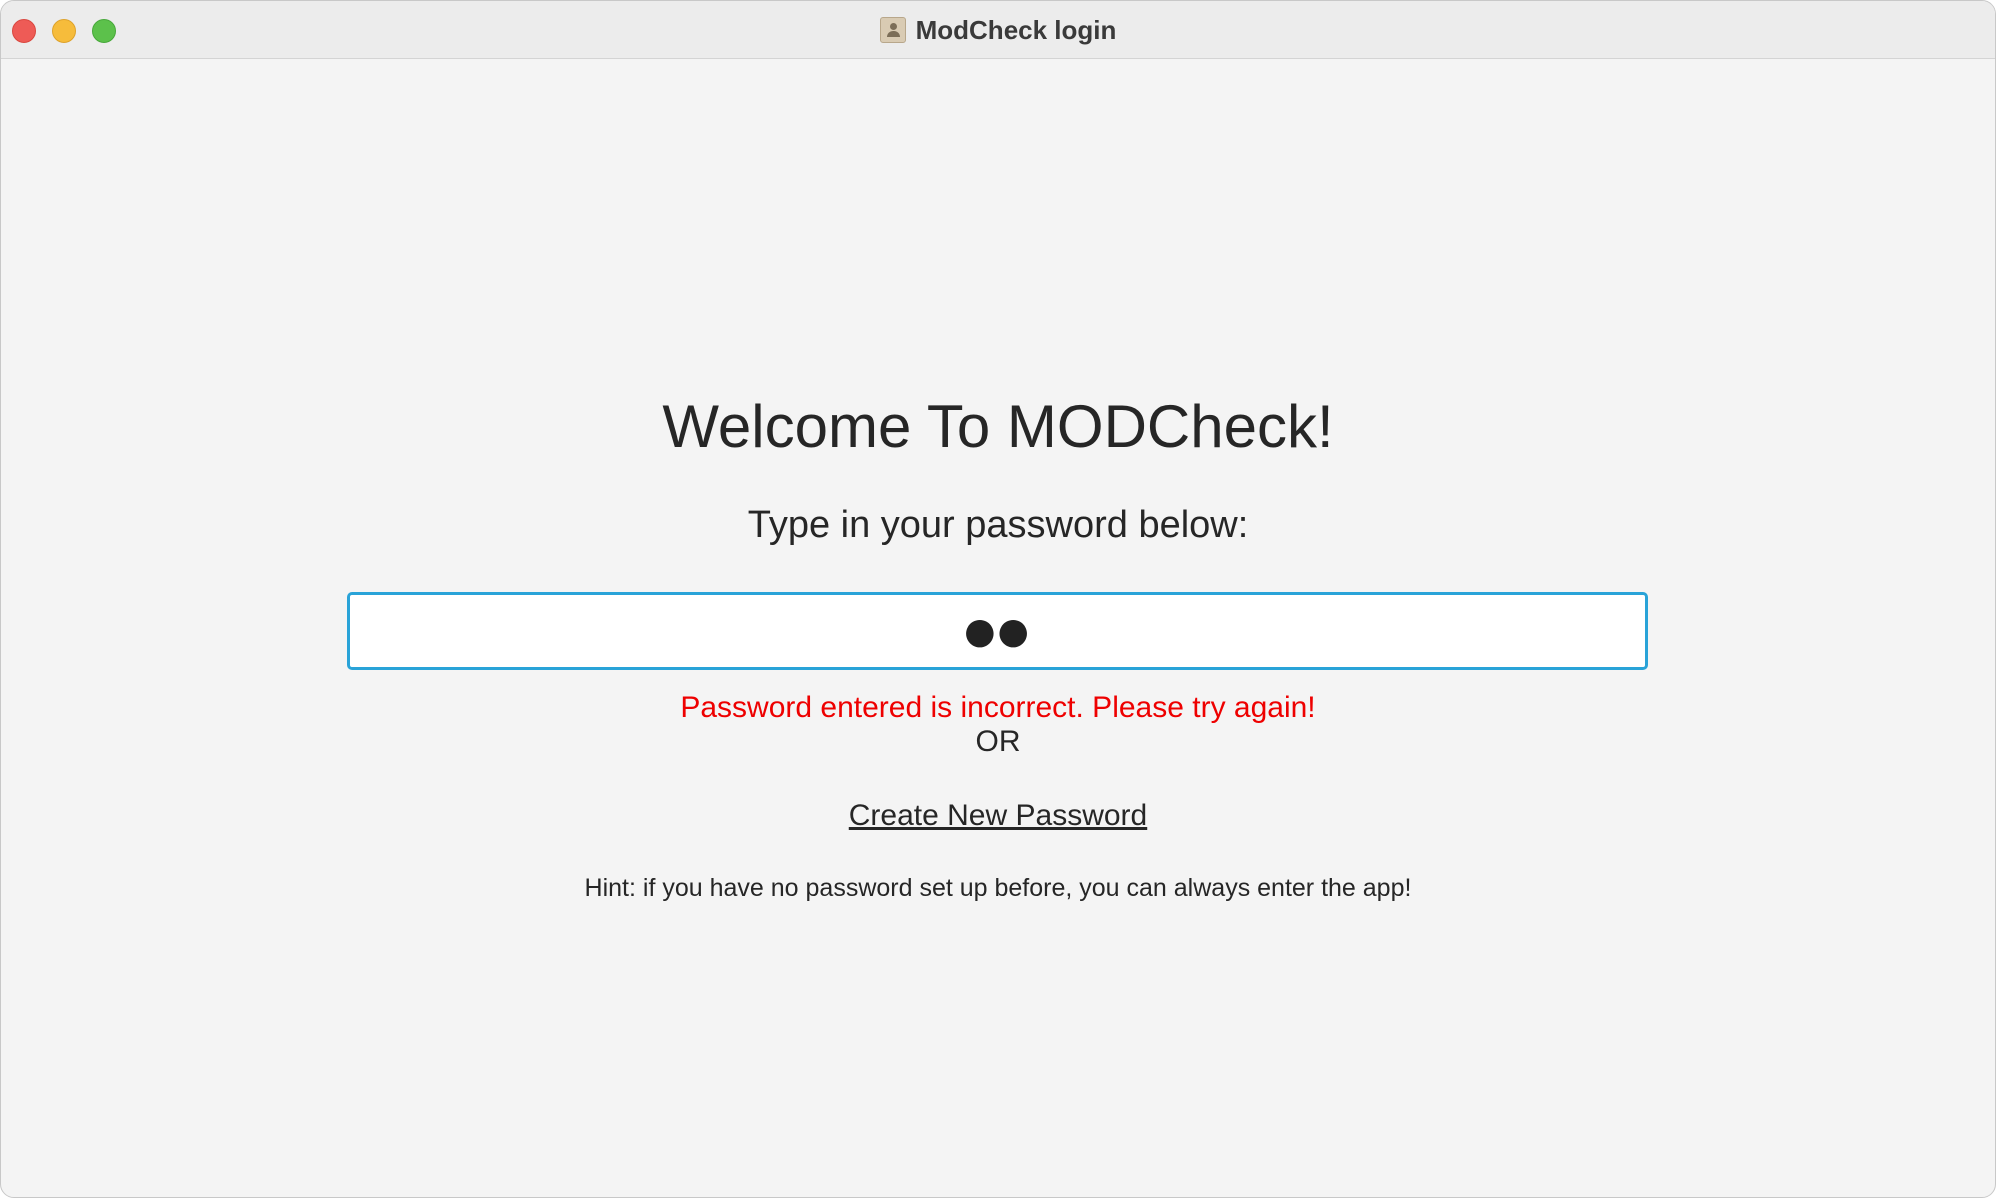 This screenshot has height=1202, width=1998. Describe the element at coordinates (1016, 29) in the screenshot. I see `window-title: ModCheck login` at that location.